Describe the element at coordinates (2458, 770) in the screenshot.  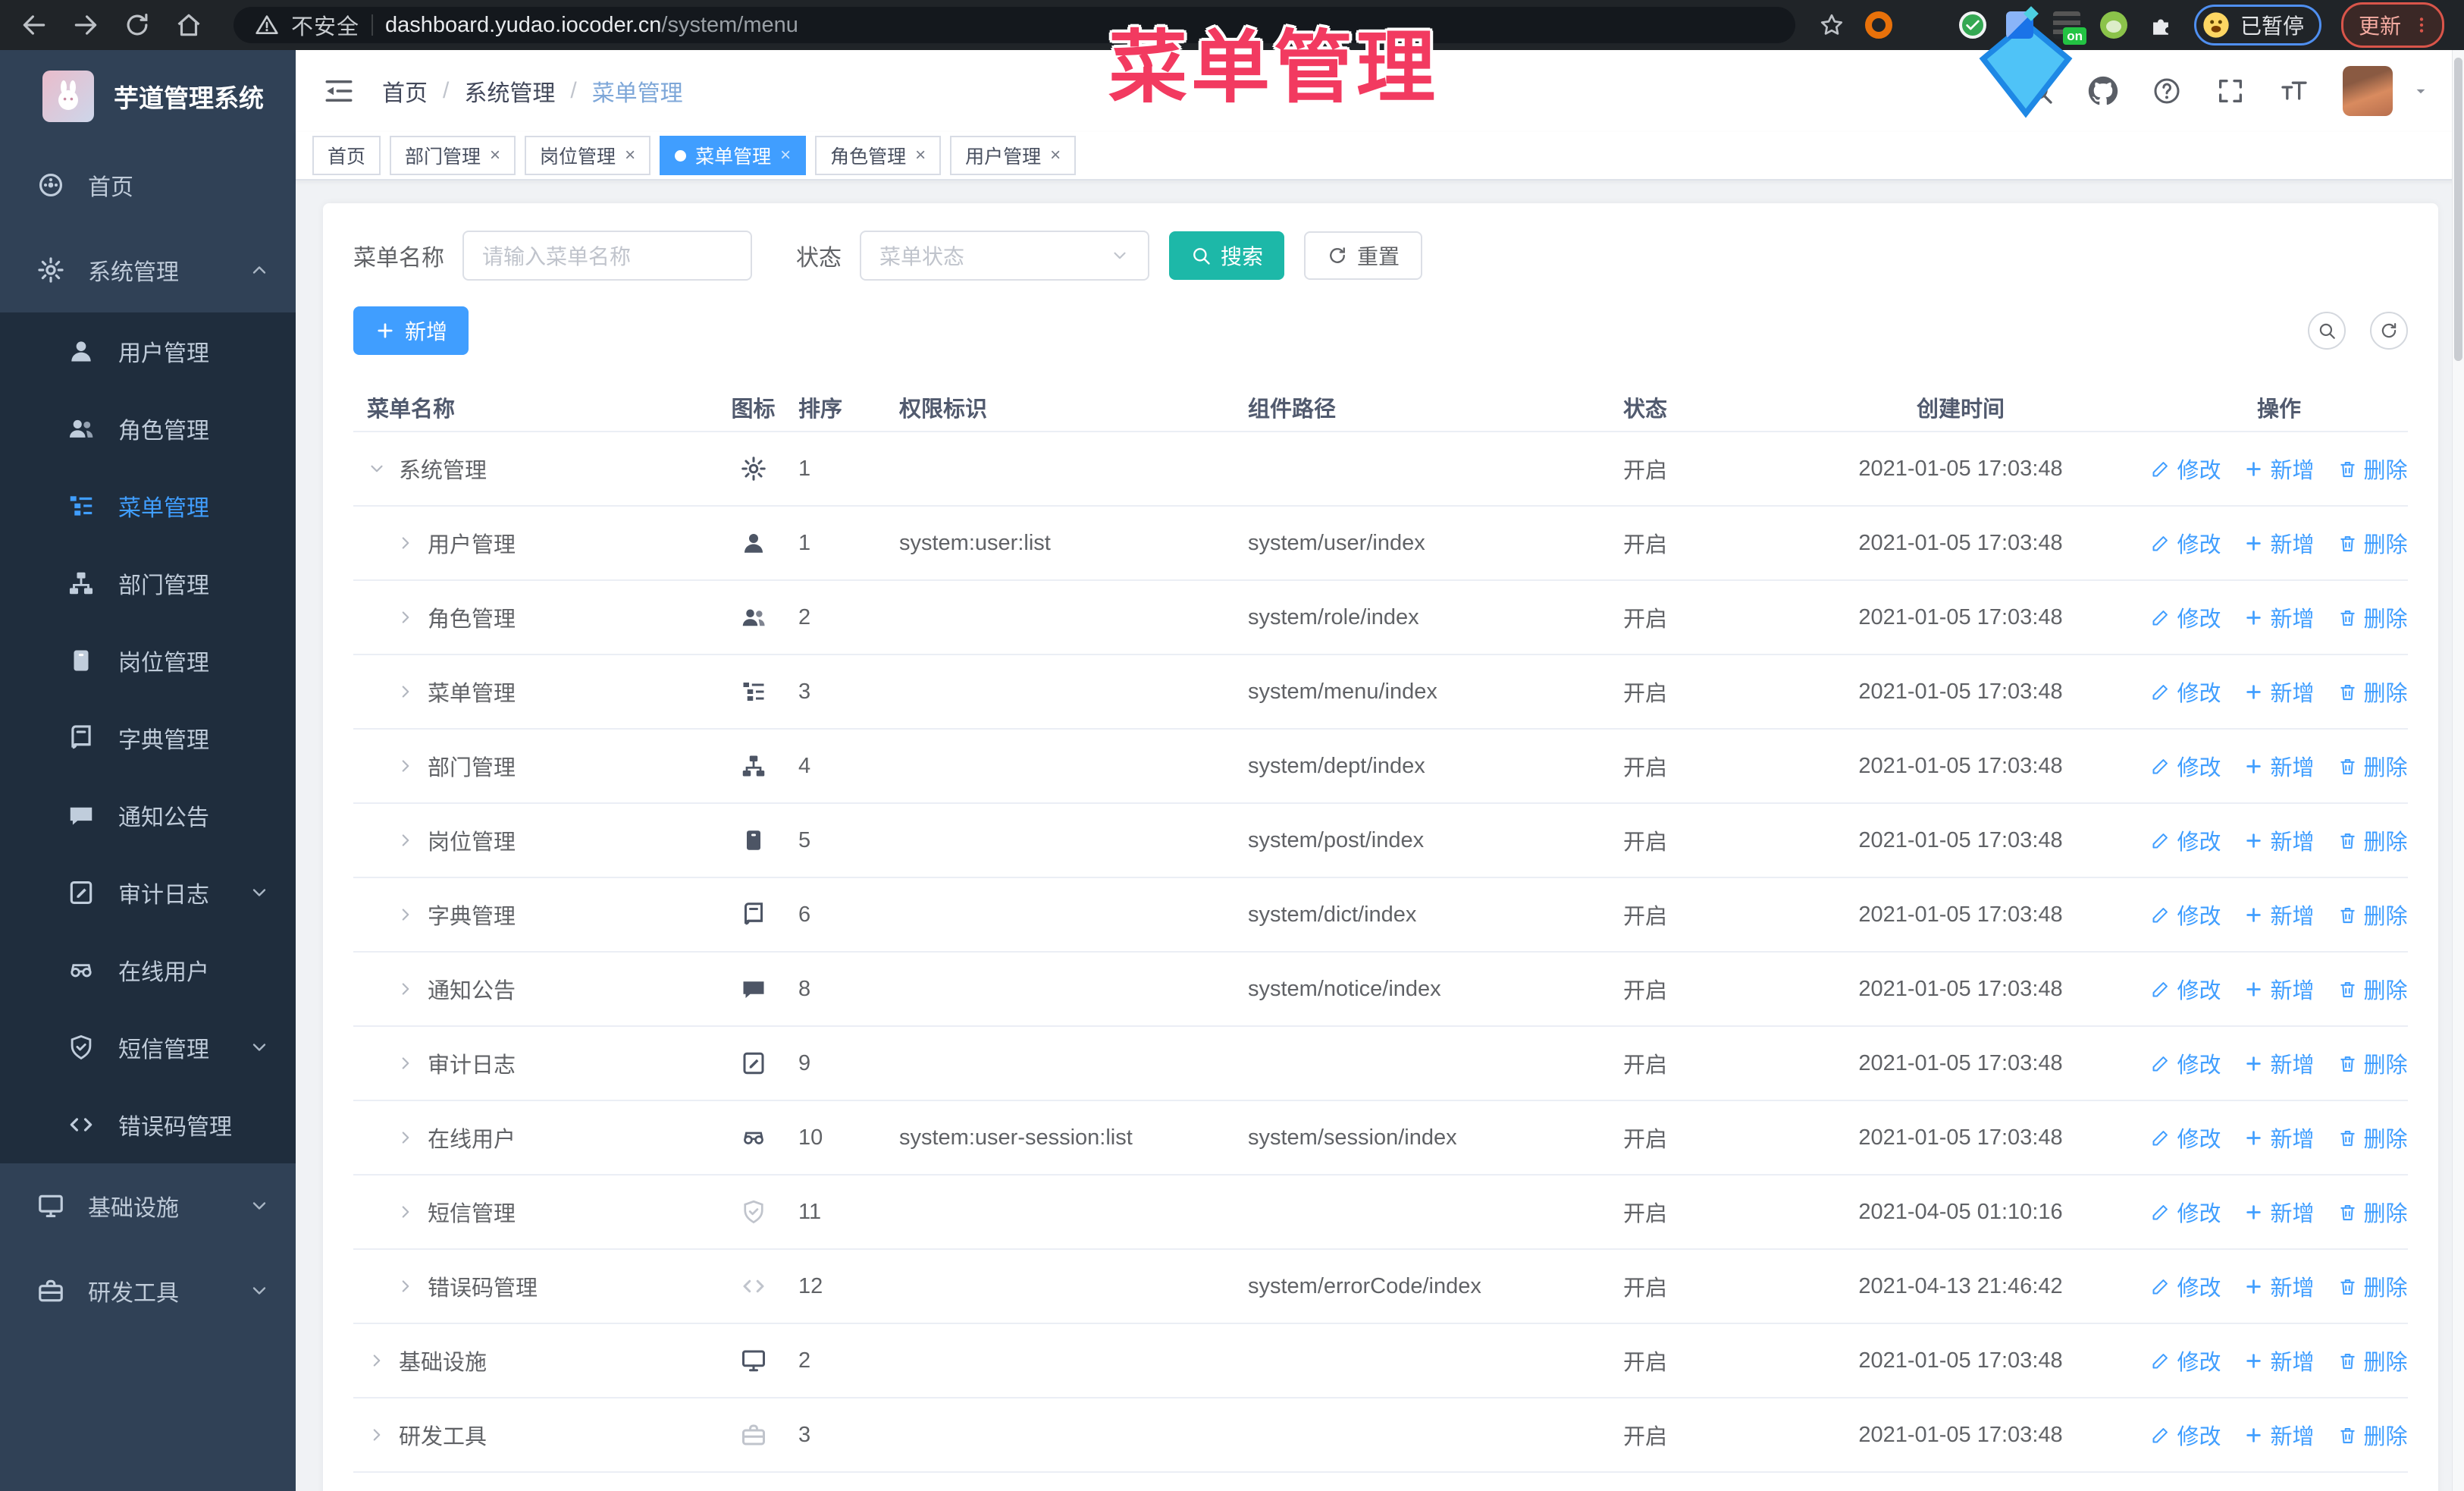
I see `window-scrollbar` at that location.